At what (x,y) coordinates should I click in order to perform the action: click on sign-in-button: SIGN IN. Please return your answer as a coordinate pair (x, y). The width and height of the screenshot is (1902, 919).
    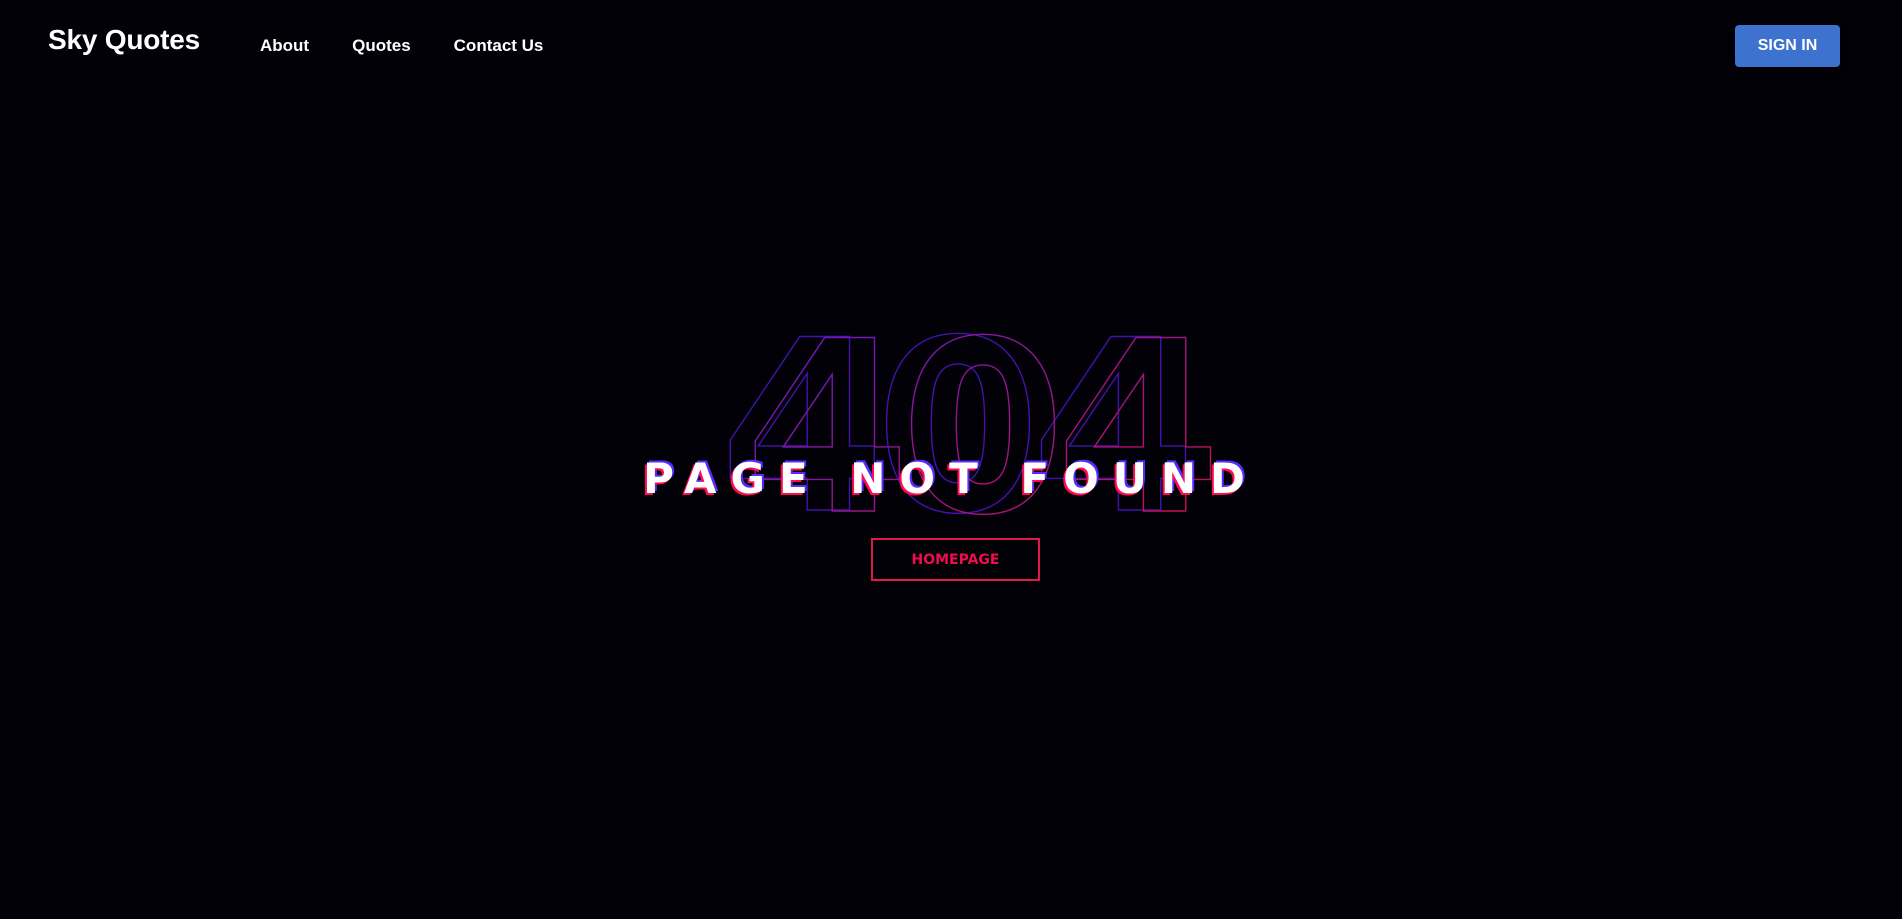
    Looking at the image, I should click on (1787, 46).